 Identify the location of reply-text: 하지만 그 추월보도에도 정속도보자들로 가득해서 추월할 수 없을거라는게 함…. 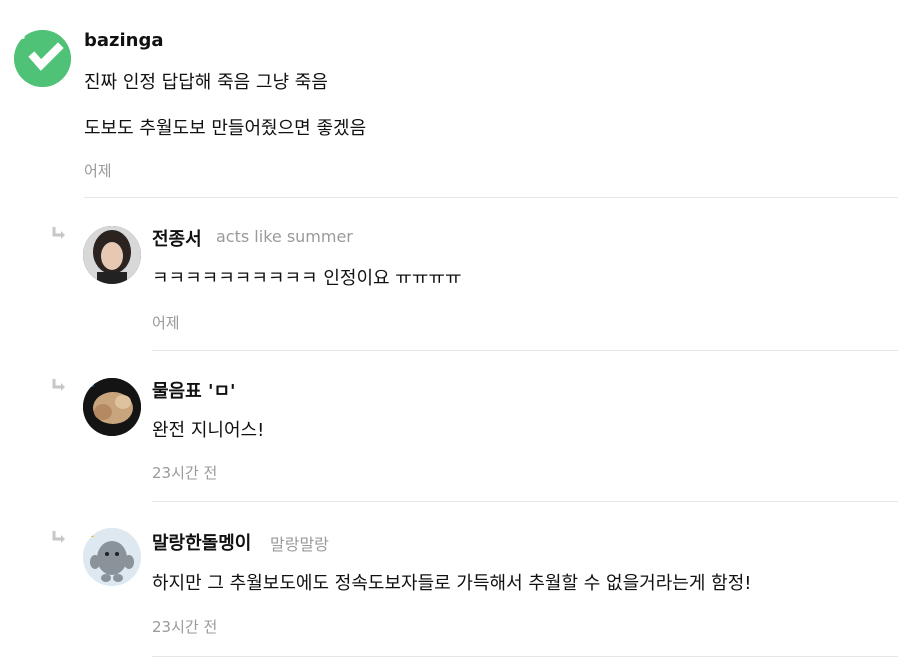
(452, 583).